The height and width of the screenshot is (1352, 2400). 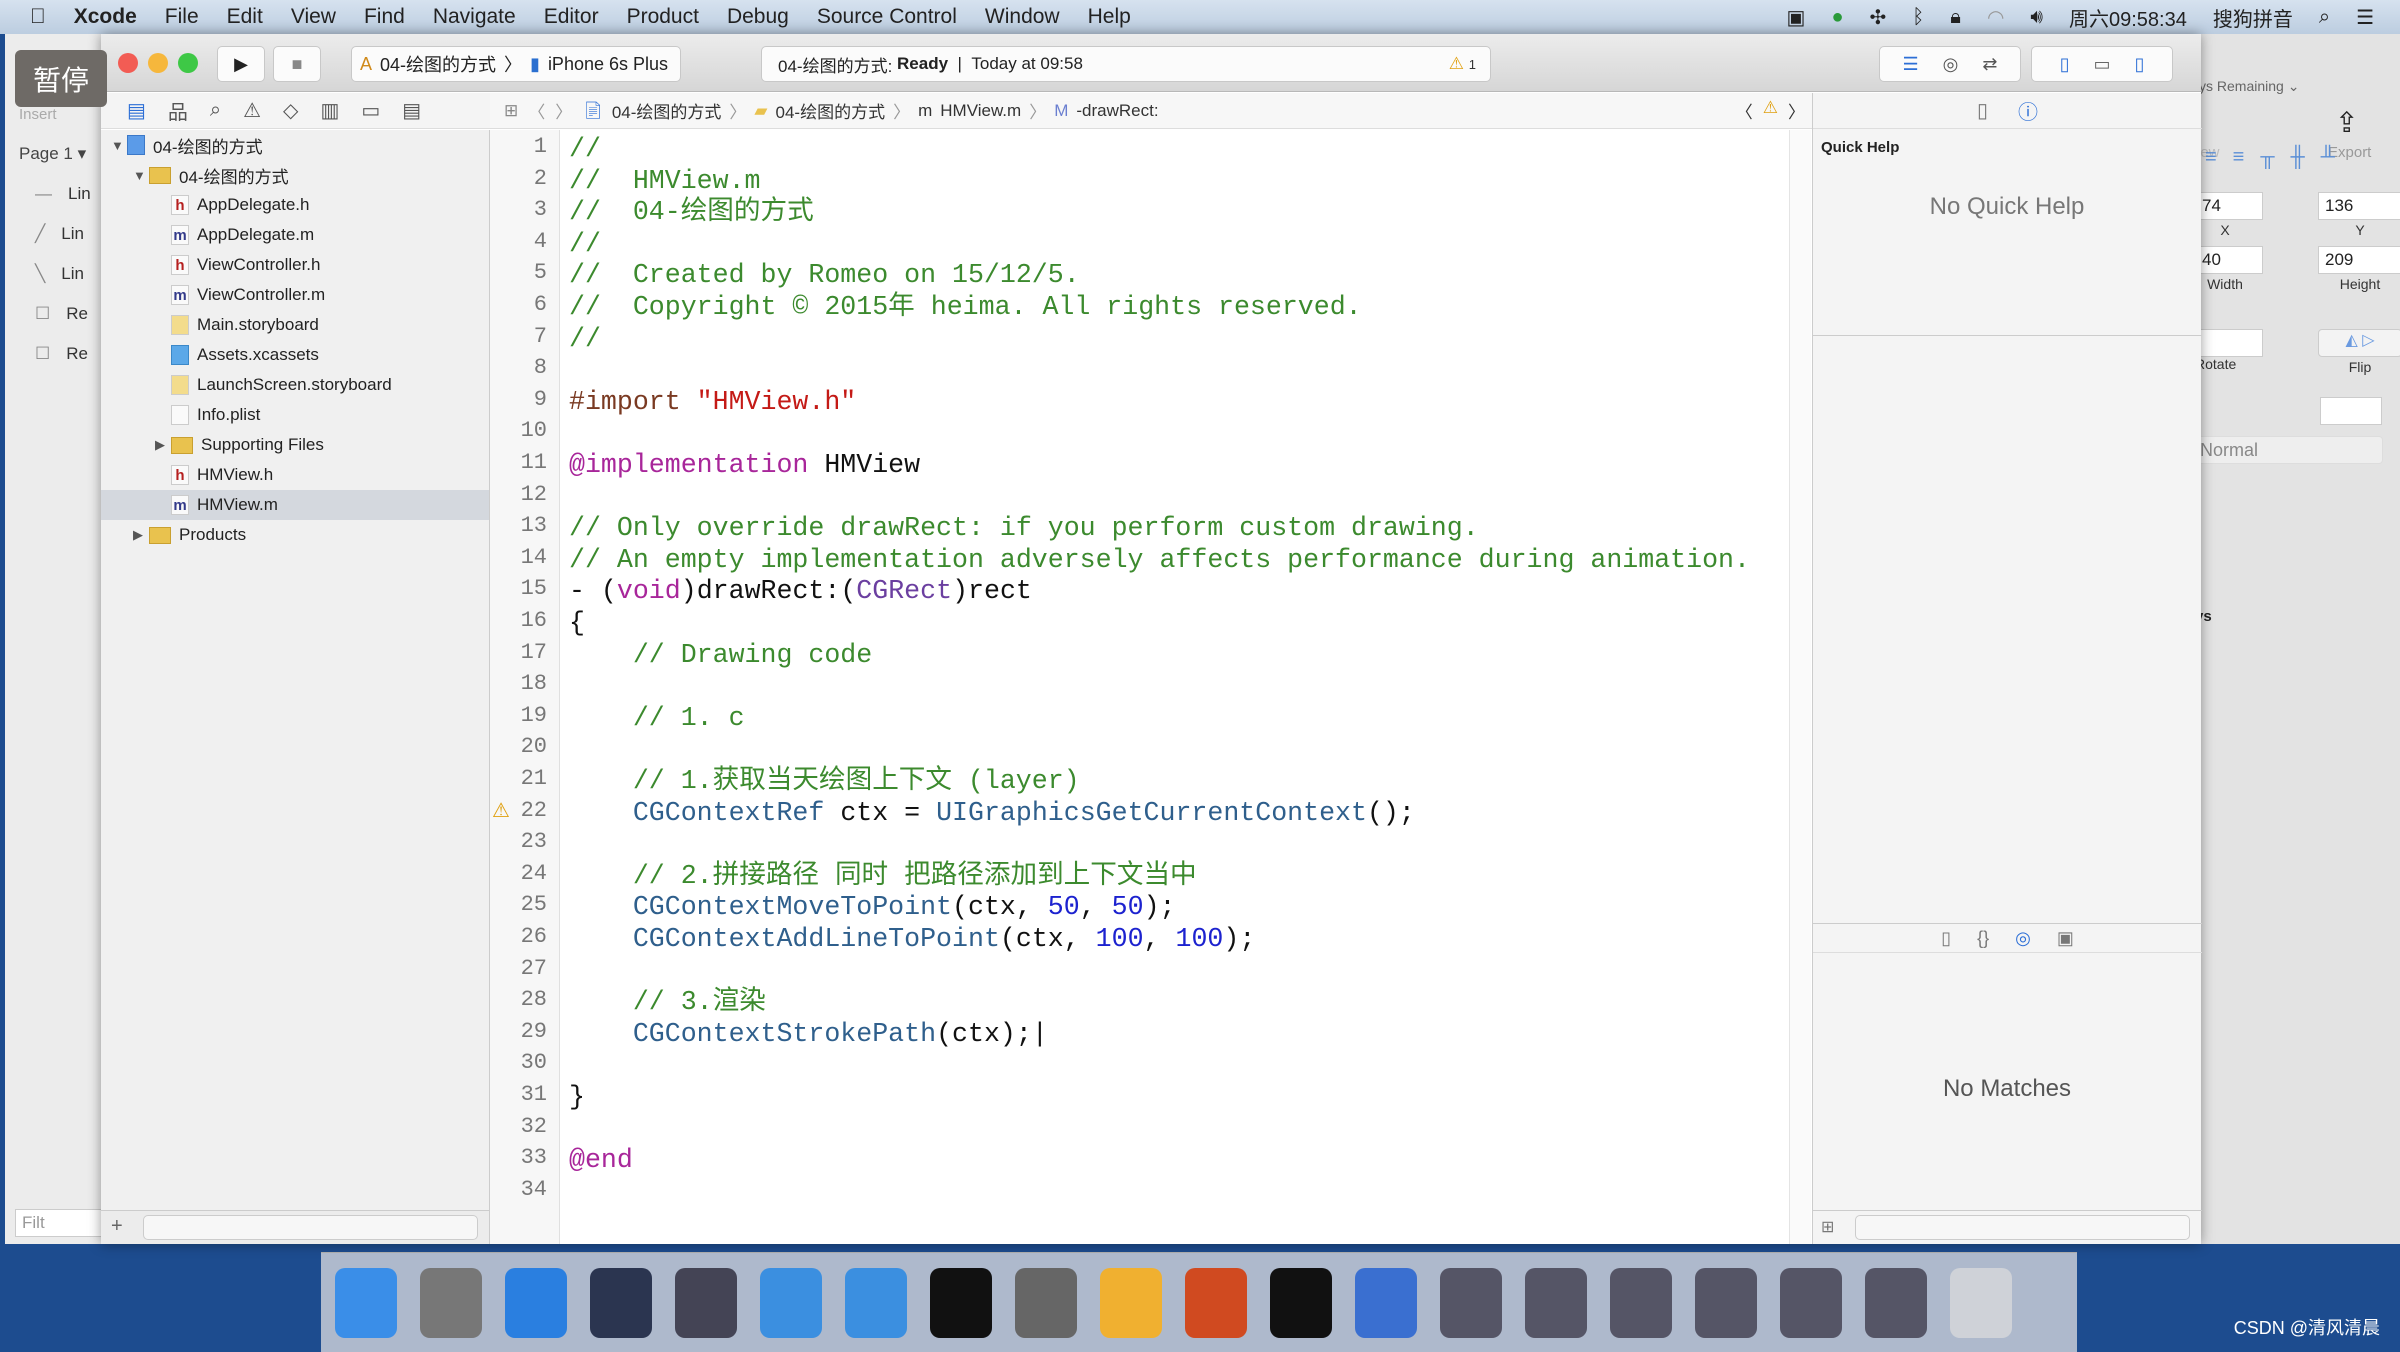 I want to click on debug-navigator-icon: ▥, so click(x=329, y=110).